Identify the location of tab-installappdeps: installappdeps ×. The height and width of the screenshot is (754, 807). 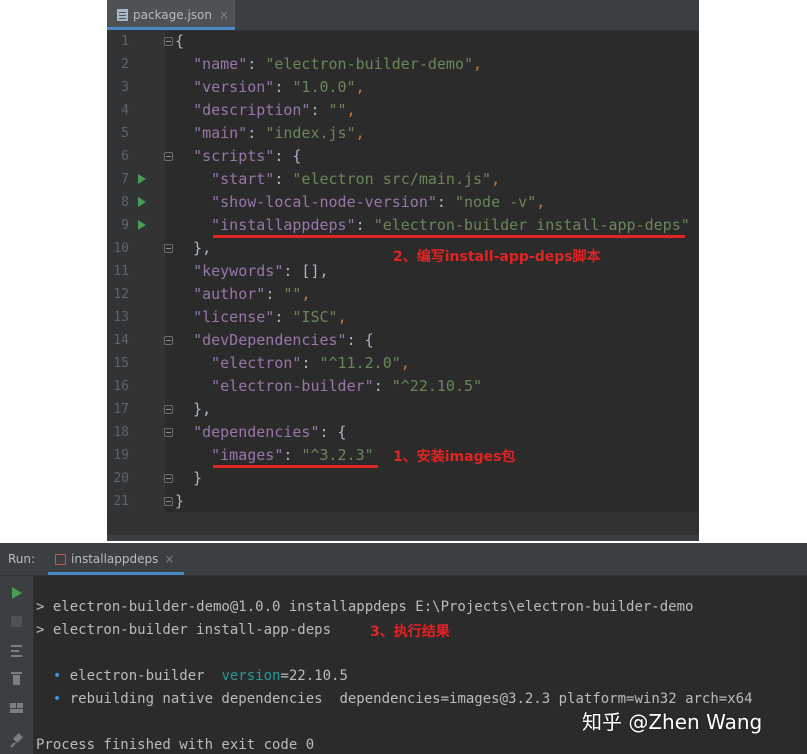
(116, 559).